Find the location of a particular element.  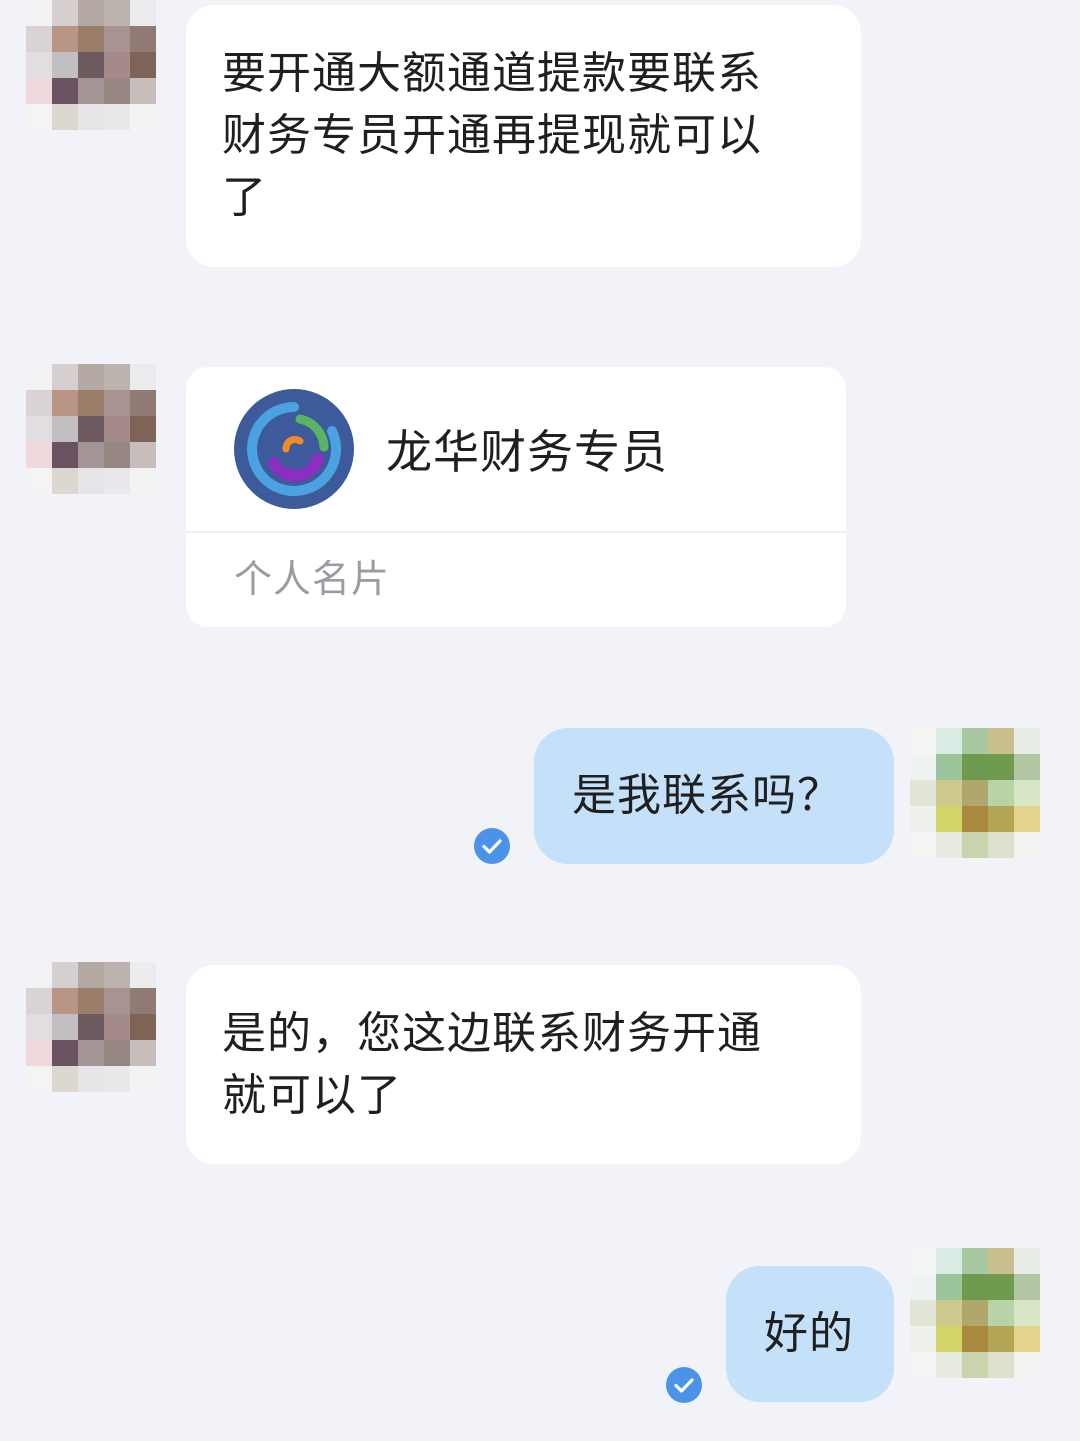

contact-card: 龙华财务专员 个人名片 is located at coordinates (516, 497).